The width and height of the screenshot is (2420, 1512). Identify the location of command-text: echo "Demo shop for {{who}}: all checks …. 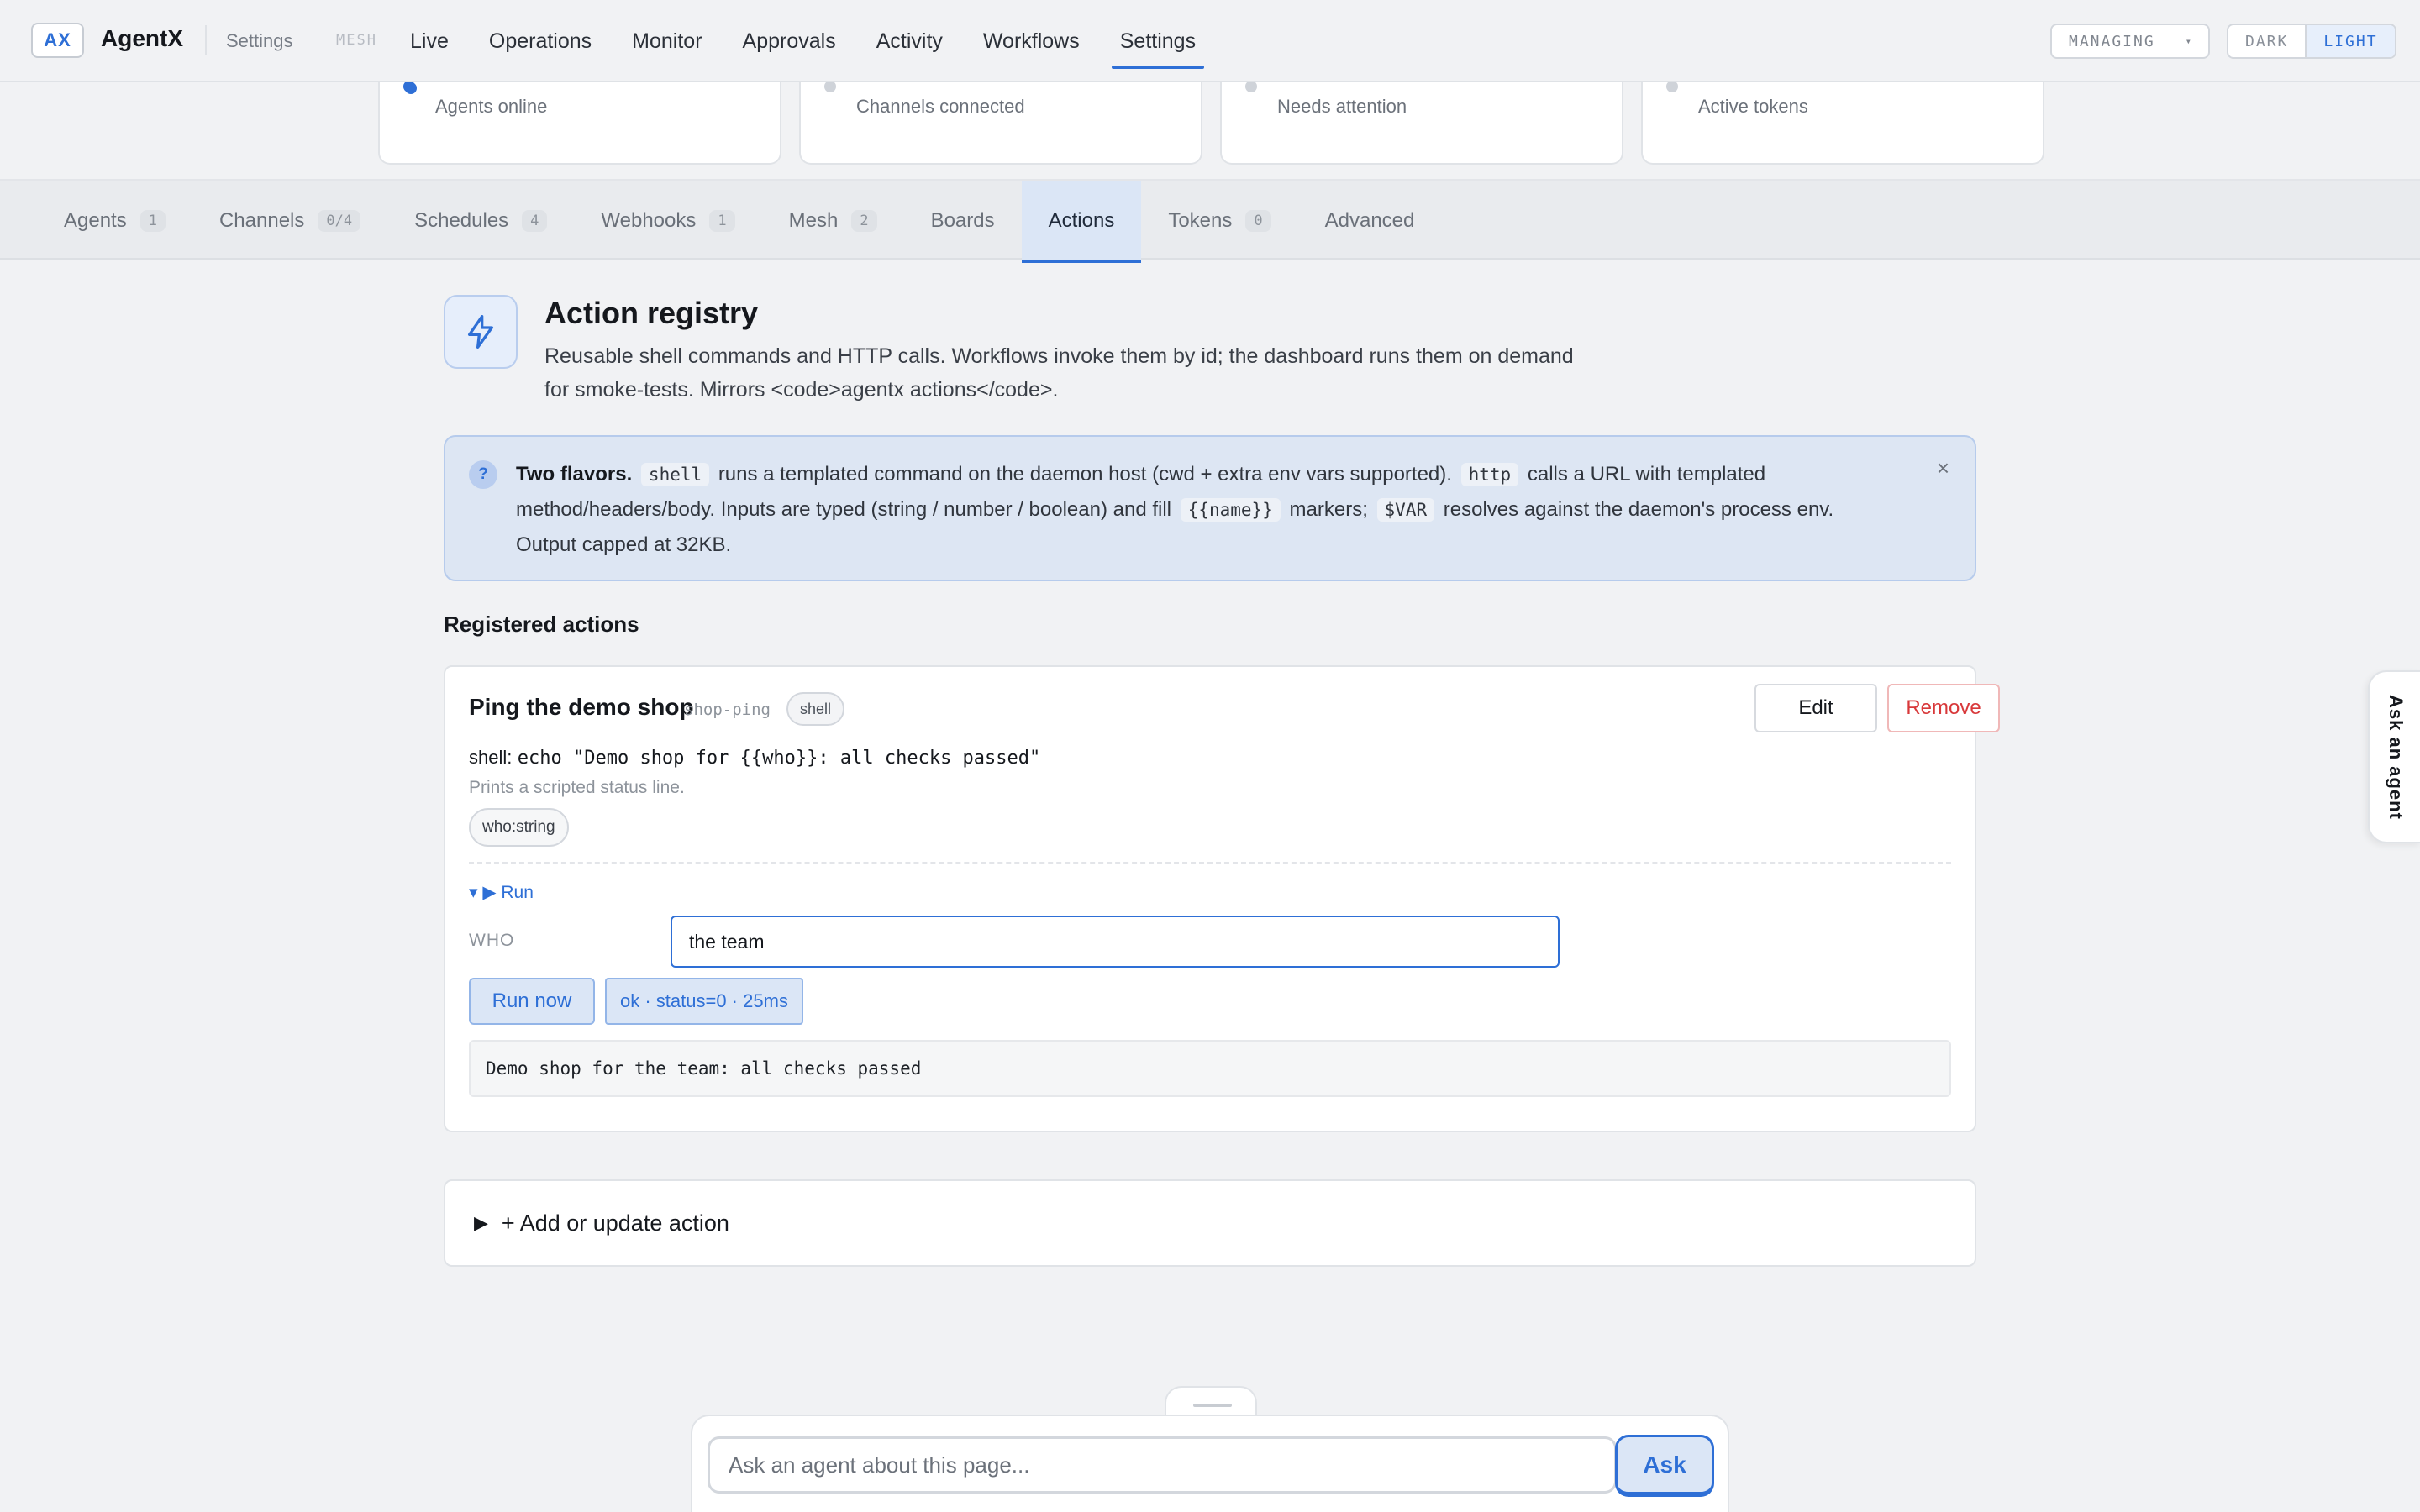
(779, 758).